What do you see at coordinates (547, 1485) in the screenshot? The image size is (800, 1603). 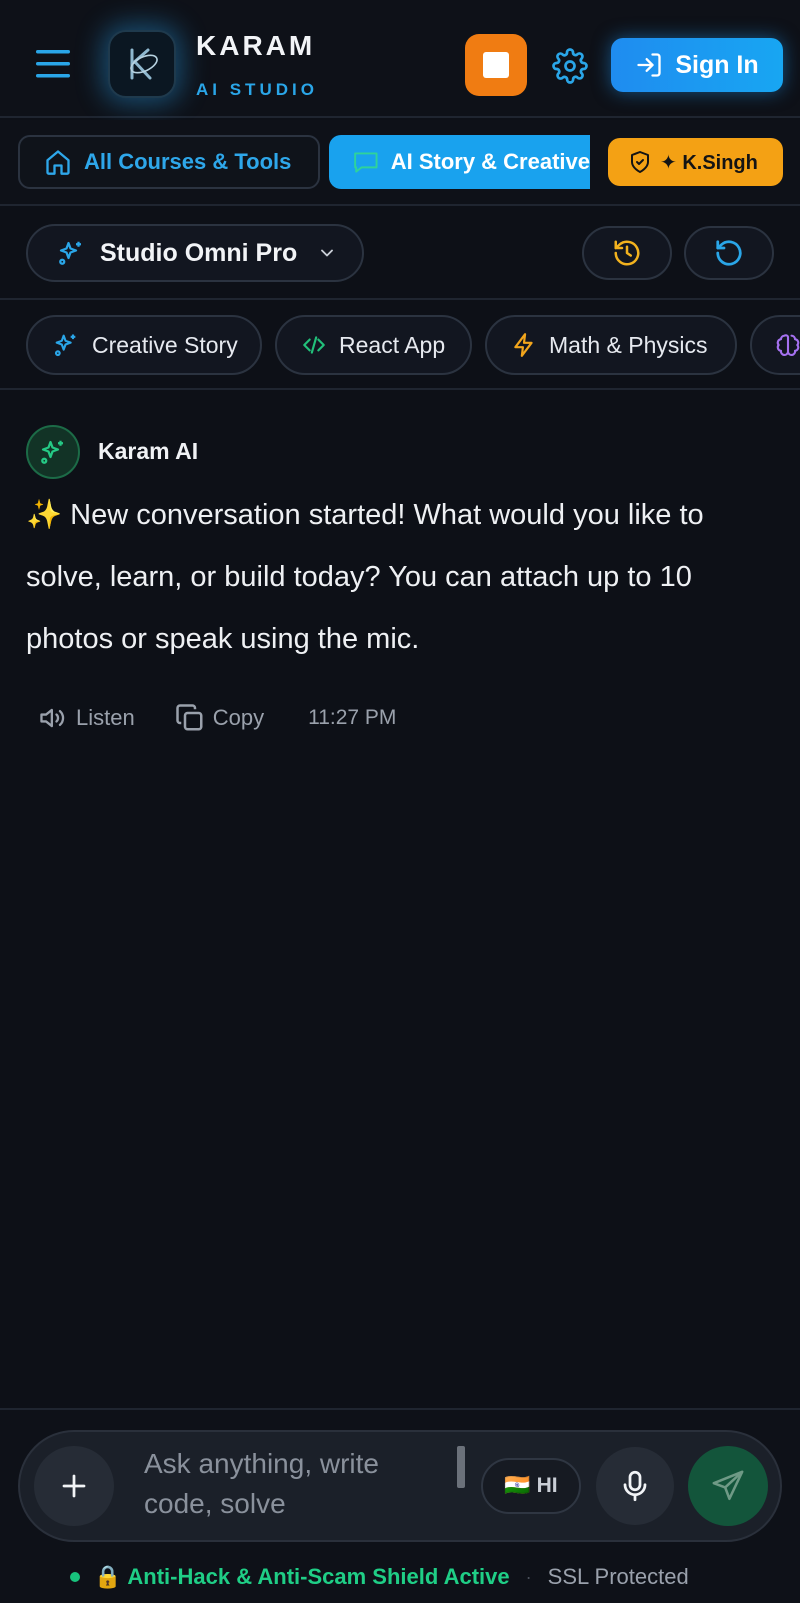 I see `language-label: HI` at bounding box center [547, 1485].